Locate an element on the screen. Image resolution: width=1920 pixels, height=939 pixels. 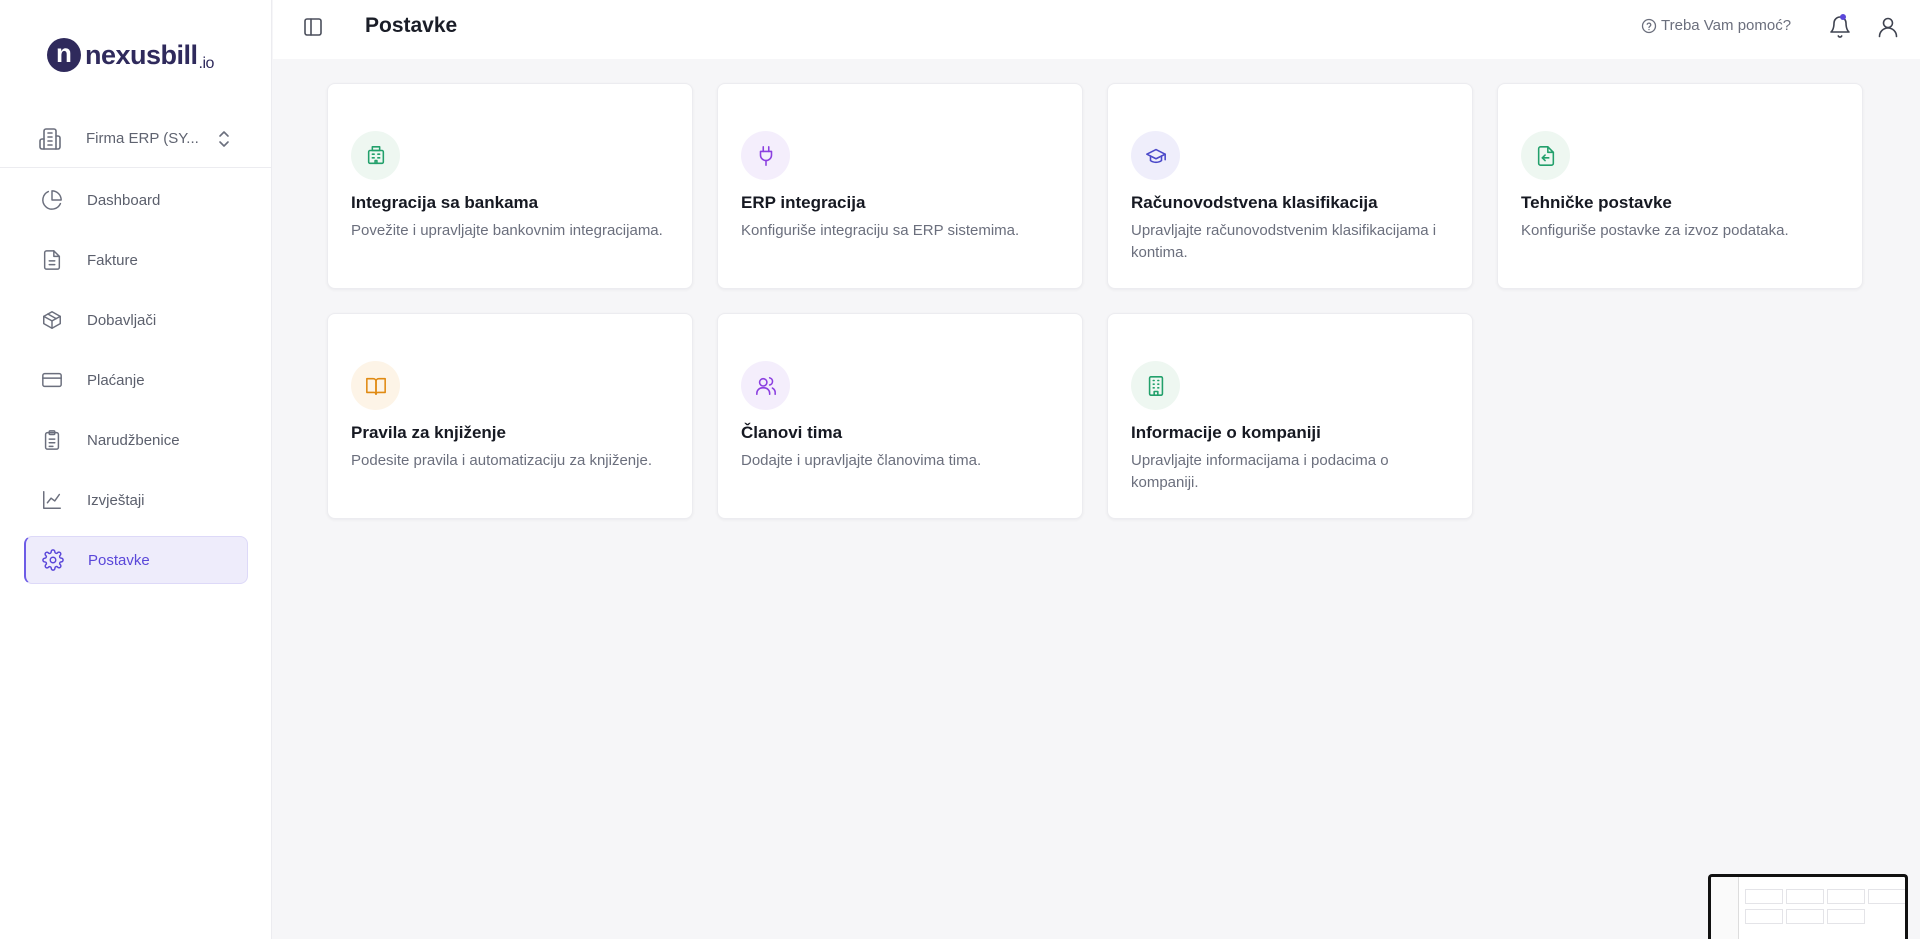
sidebar-item-postavke: Postavke is located at coordinates (136, 560).